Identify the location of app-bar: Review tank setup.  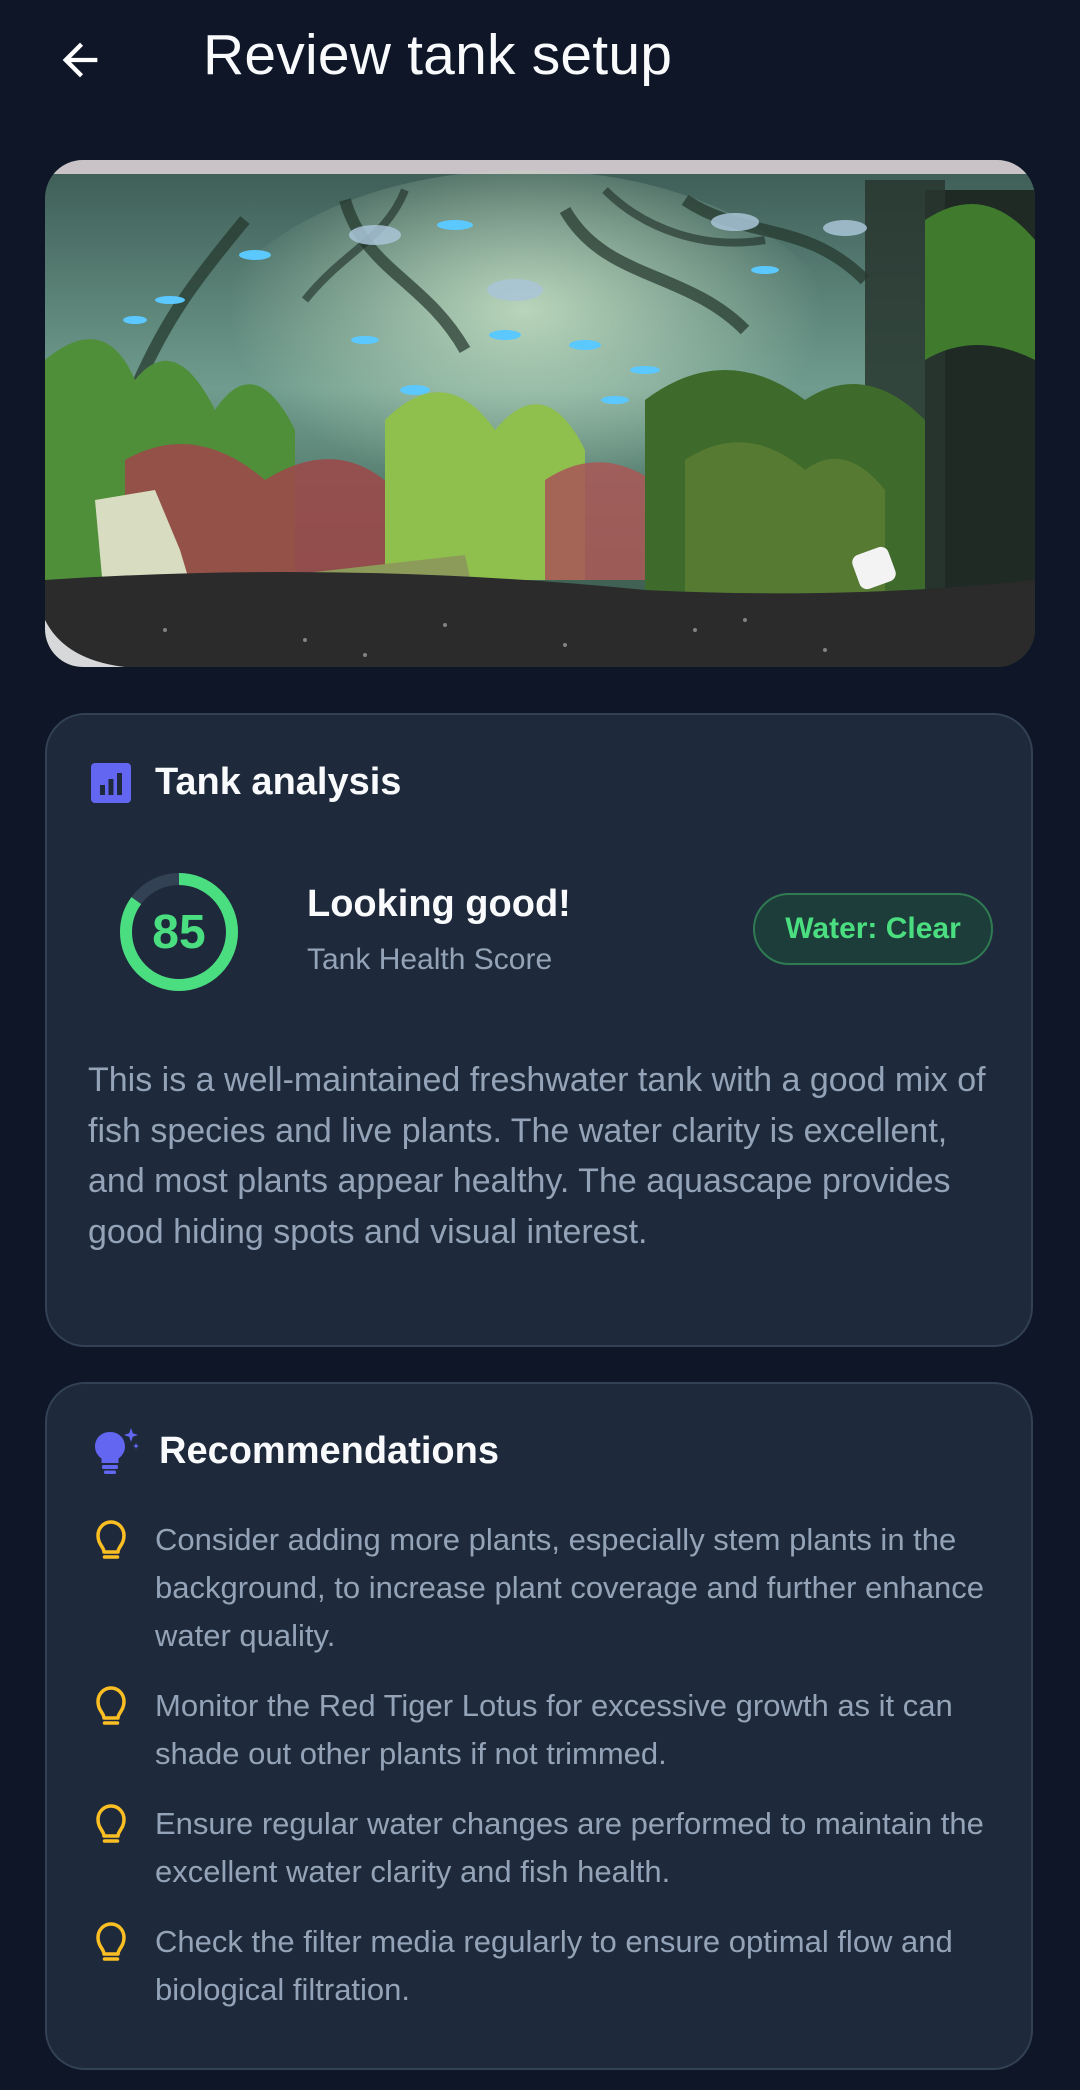
(540, 60).